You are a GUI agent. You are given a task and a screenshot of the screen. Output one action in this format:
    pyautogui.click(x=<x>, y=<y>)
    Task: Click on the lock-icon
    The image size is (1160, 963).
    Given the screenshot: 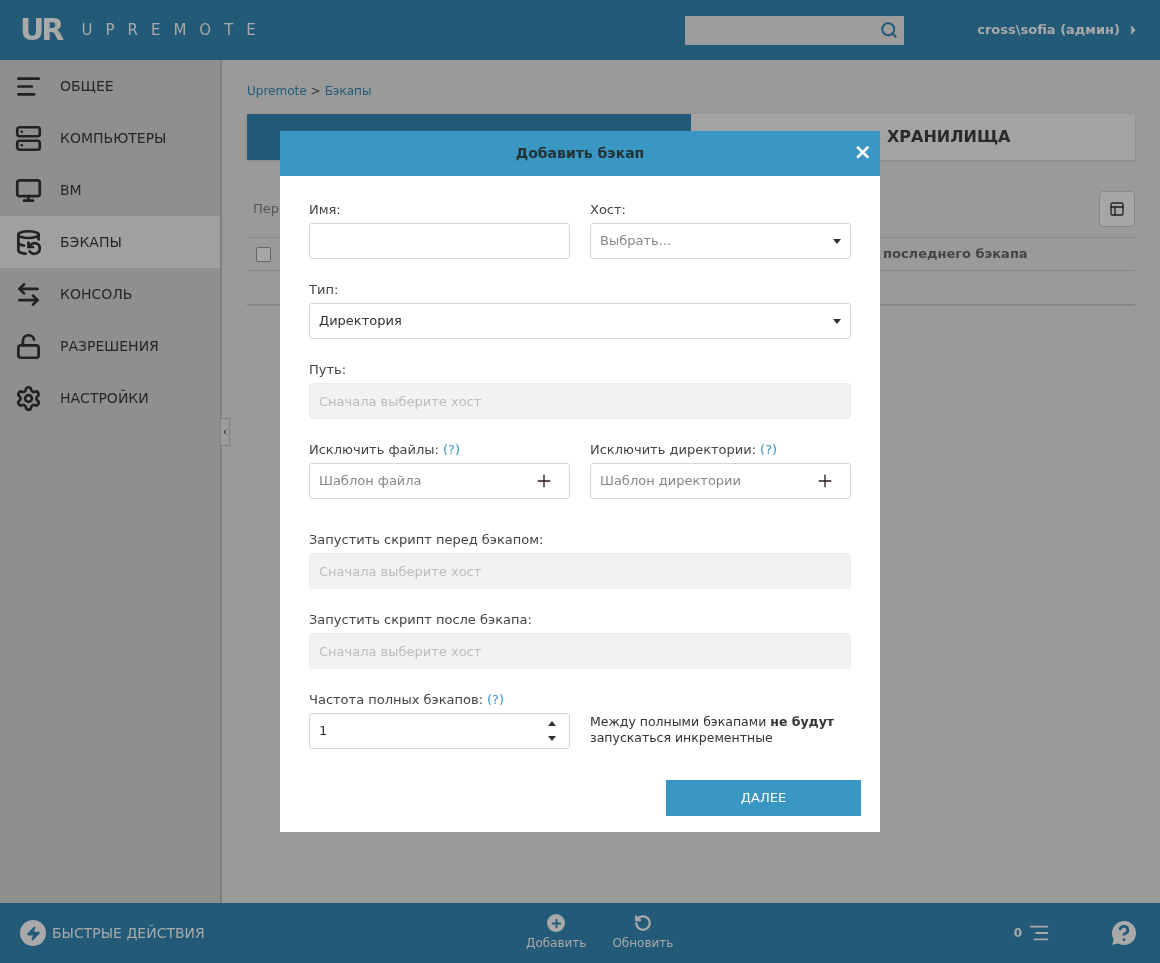 What is the action you would take?
    pyautogui.click(x=28, y=346)
    